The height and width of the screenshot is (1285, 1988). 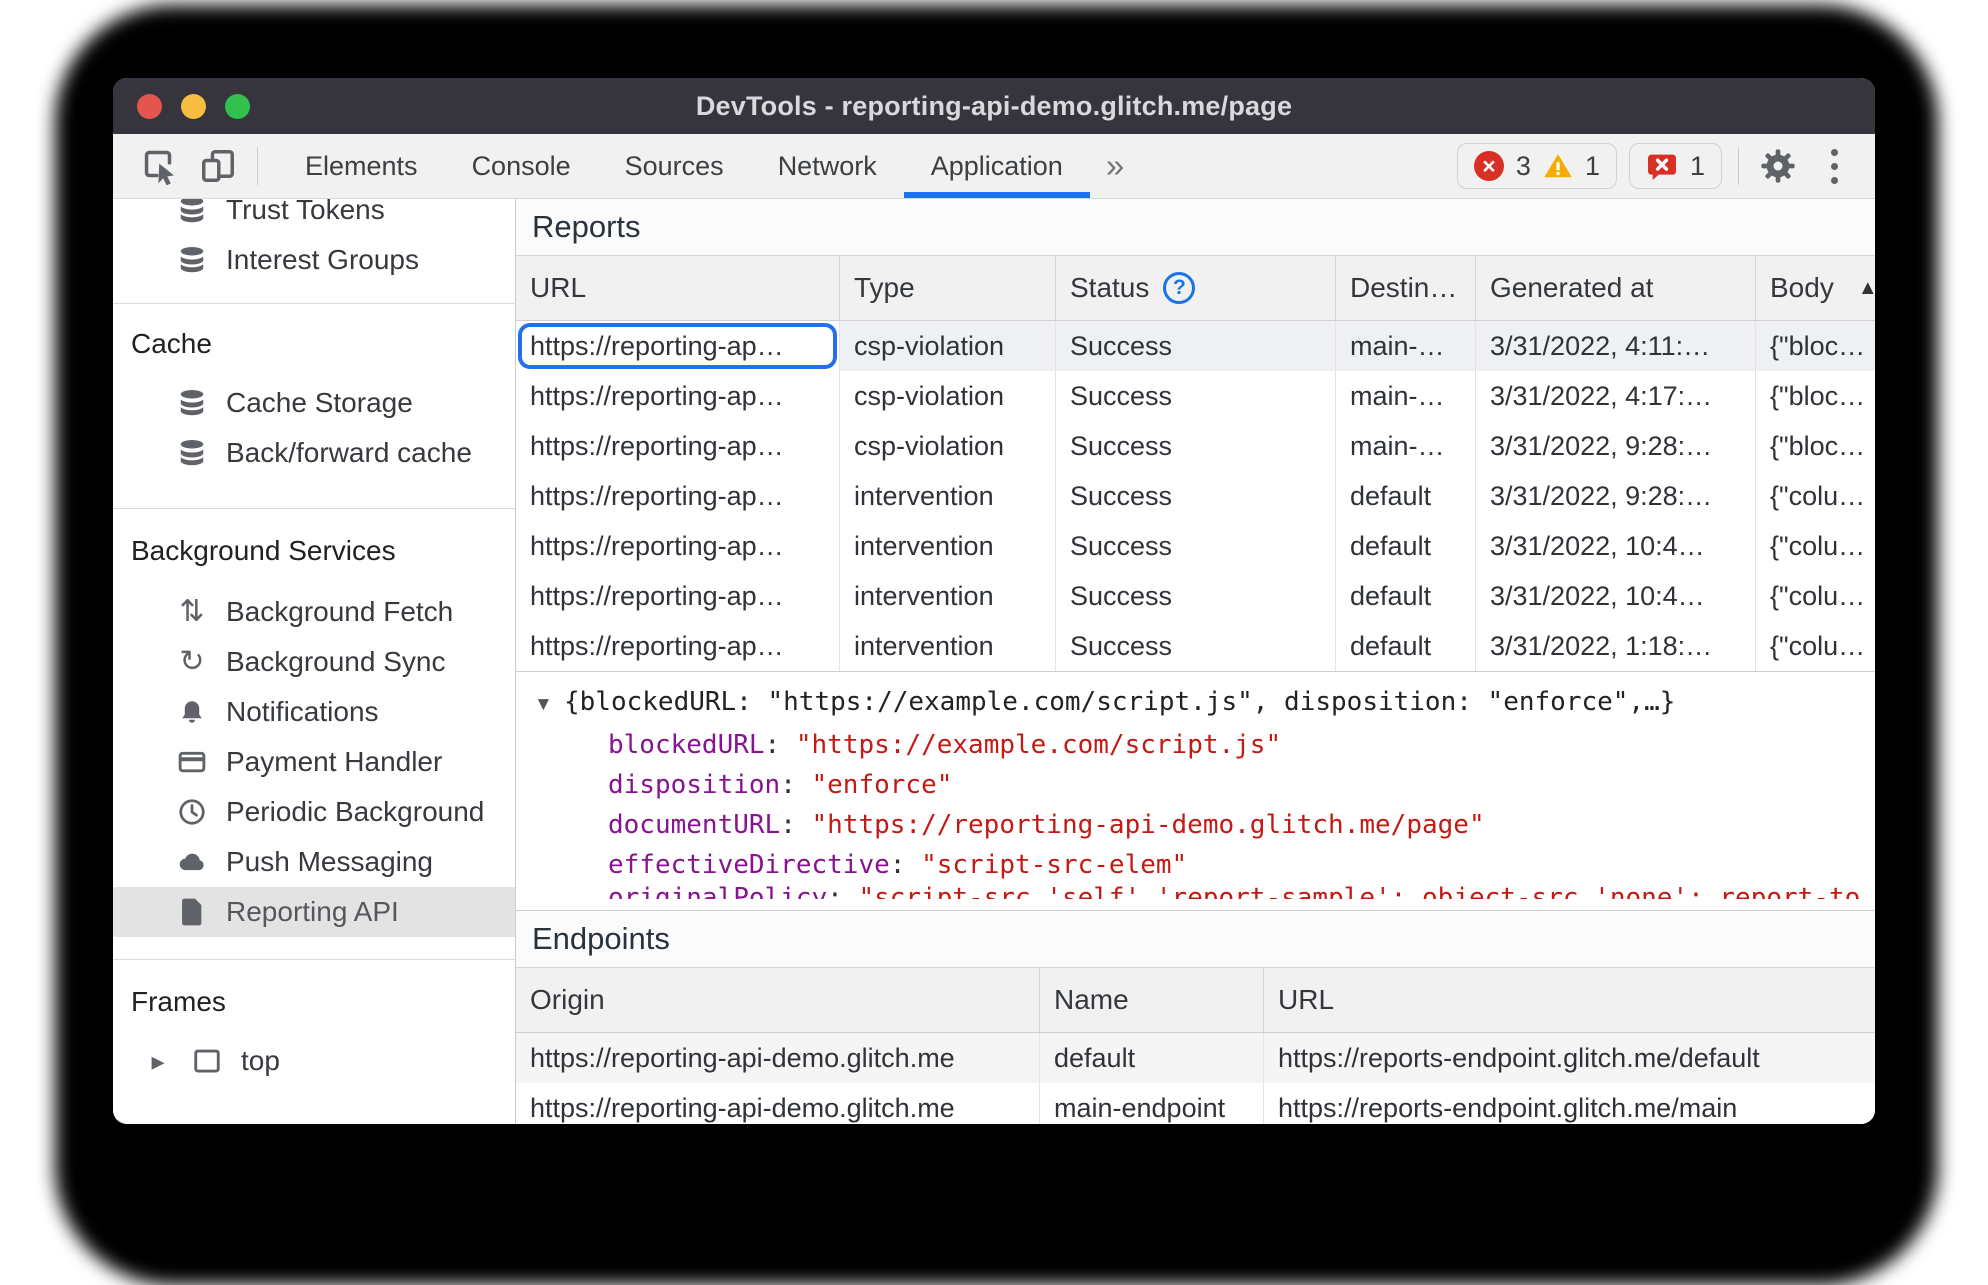 I want to click on zoom-window-button, so click(x=237, y=106).